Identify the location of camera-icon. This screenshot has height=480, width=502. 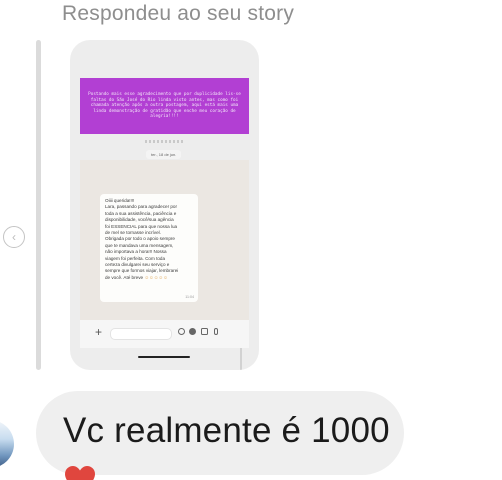
(204, 331).